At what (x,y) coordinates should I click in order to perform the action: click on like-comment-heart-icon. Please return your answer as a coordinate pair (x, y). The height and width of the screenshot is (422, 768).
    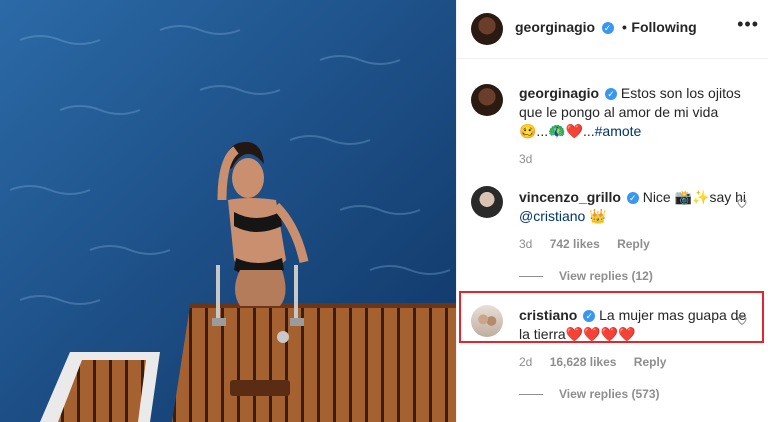
    Looking at the image, I should click on (742, 203).